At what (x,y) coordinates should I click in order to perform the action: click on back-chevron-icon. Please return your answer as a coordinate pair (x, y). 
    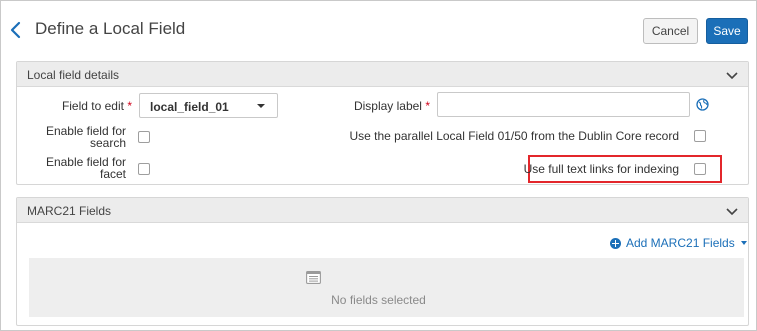
    Looking at the image, I should click on (16, 30).